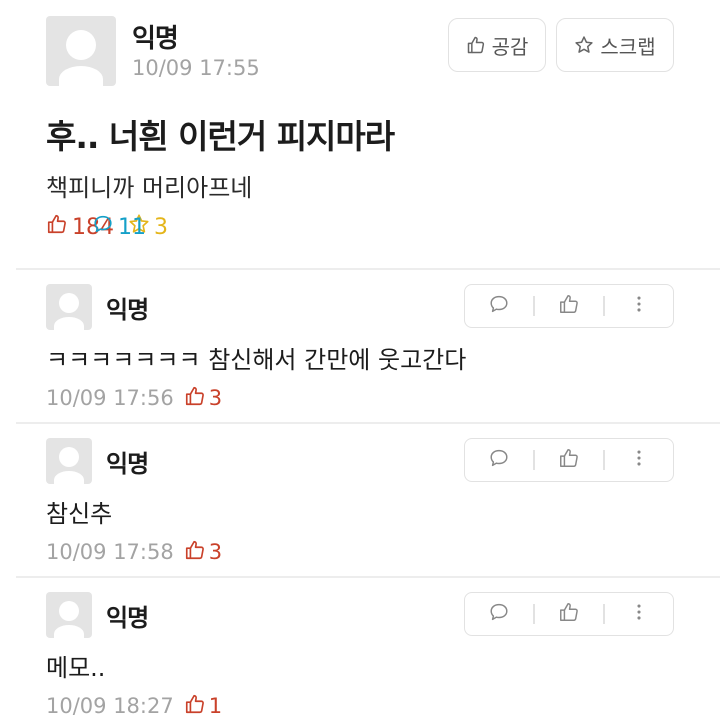  I want to click on comment-meta: 10/09 18:27 1, so click(134, 706).